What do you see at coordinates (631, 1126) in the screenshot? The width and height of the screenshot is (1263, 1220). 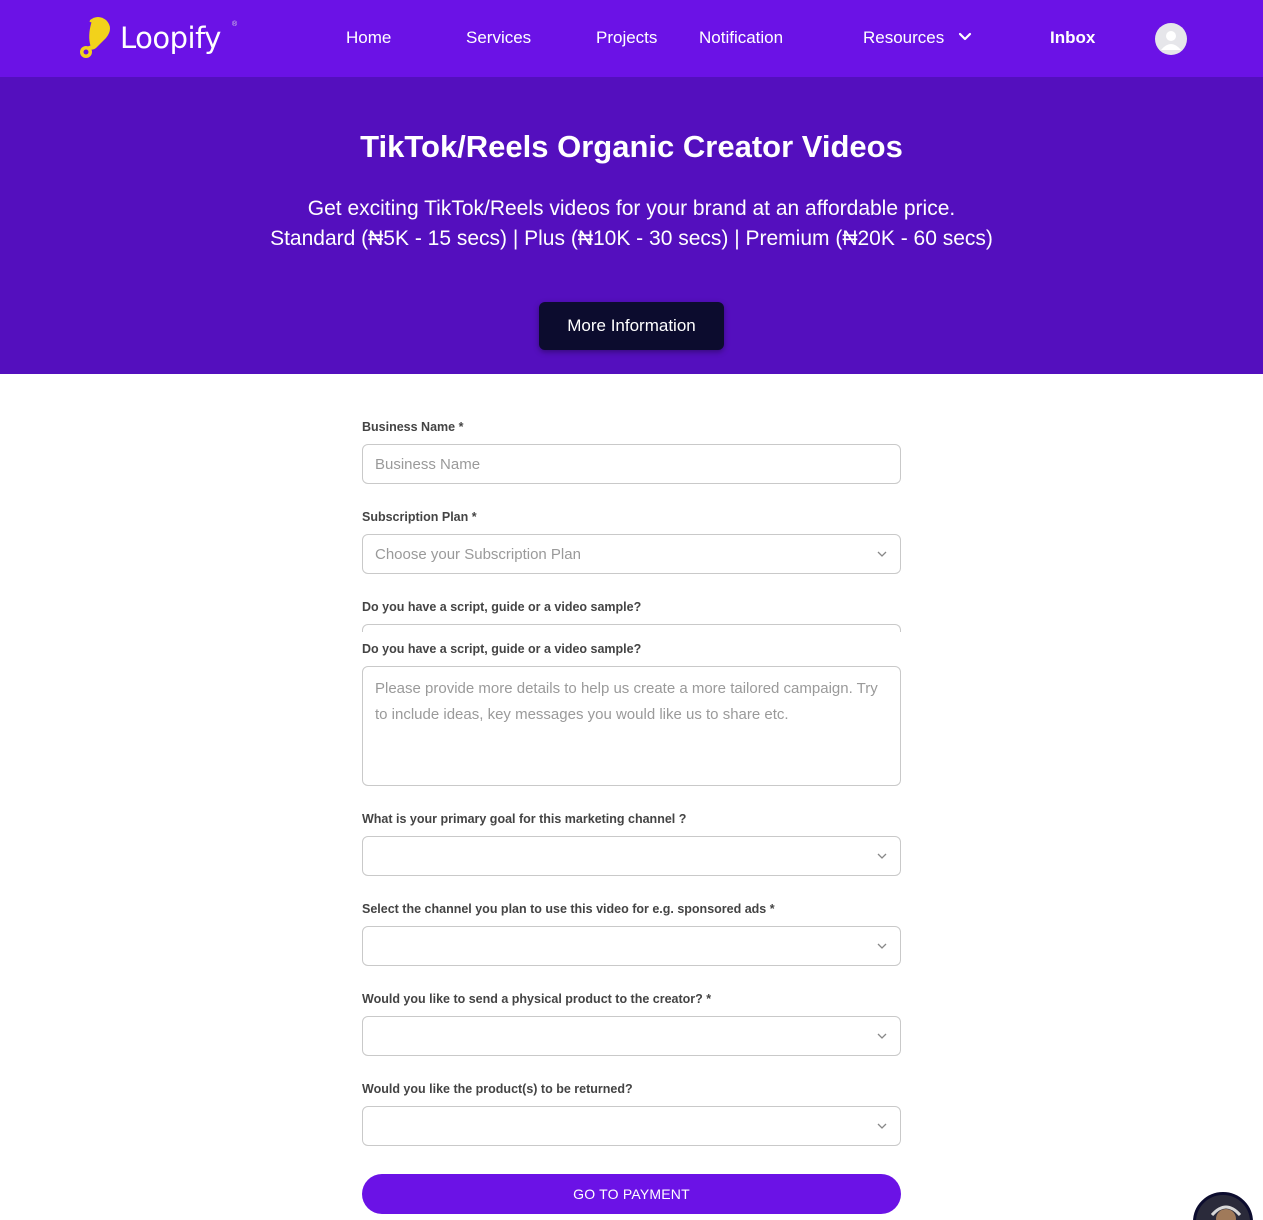 I see `product-return-select` at bounding box center [631, 1126].